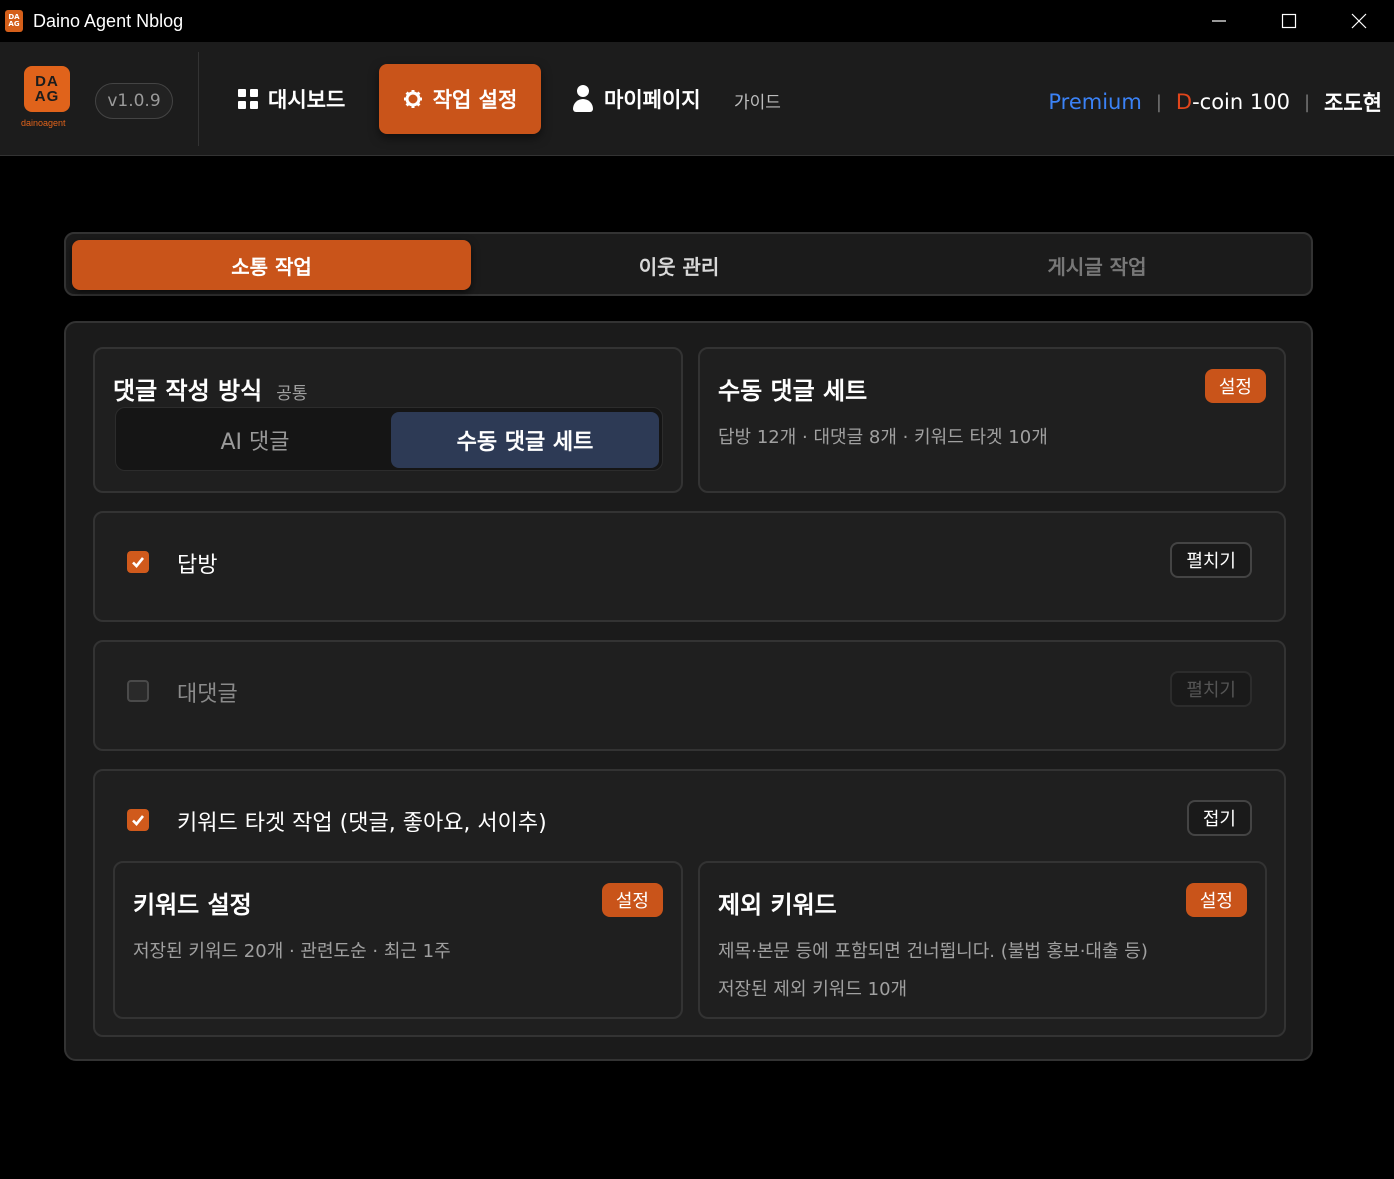 This screenshot has width=1394, height=1179. What do you see at coordinates (412, 99) in the screenshot?
I see `gear-icon` at bounding box center [412, 99].